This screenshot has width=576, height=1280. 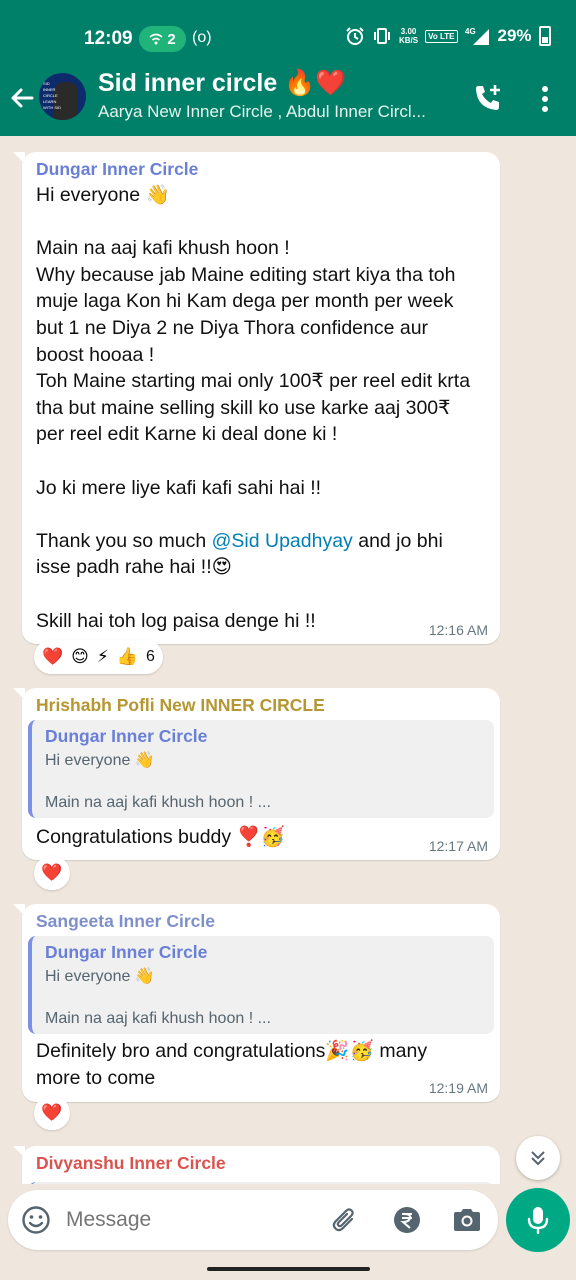 What do you see at coordinates (117, 169) in the screenshot?
I see `message-sender: Dungar Inner Circle` at bounding box center [117, 169].